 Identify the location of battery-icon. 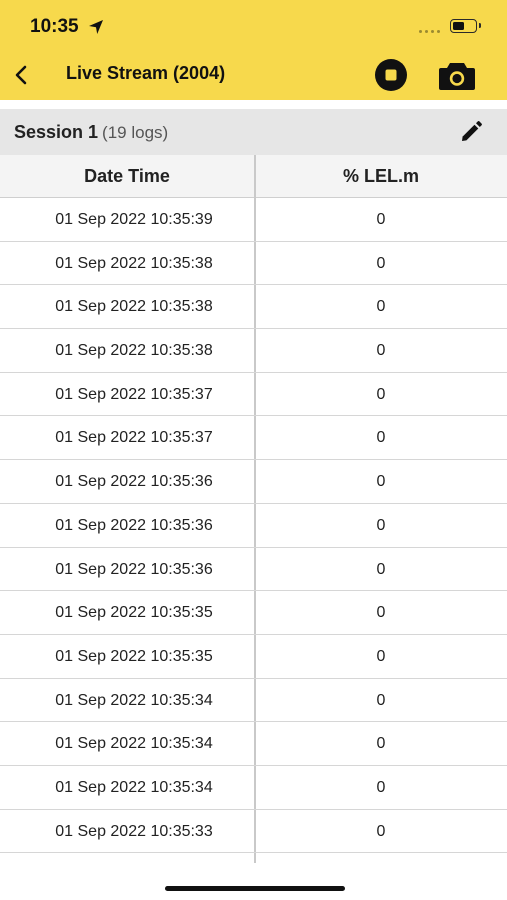
(465, 26).